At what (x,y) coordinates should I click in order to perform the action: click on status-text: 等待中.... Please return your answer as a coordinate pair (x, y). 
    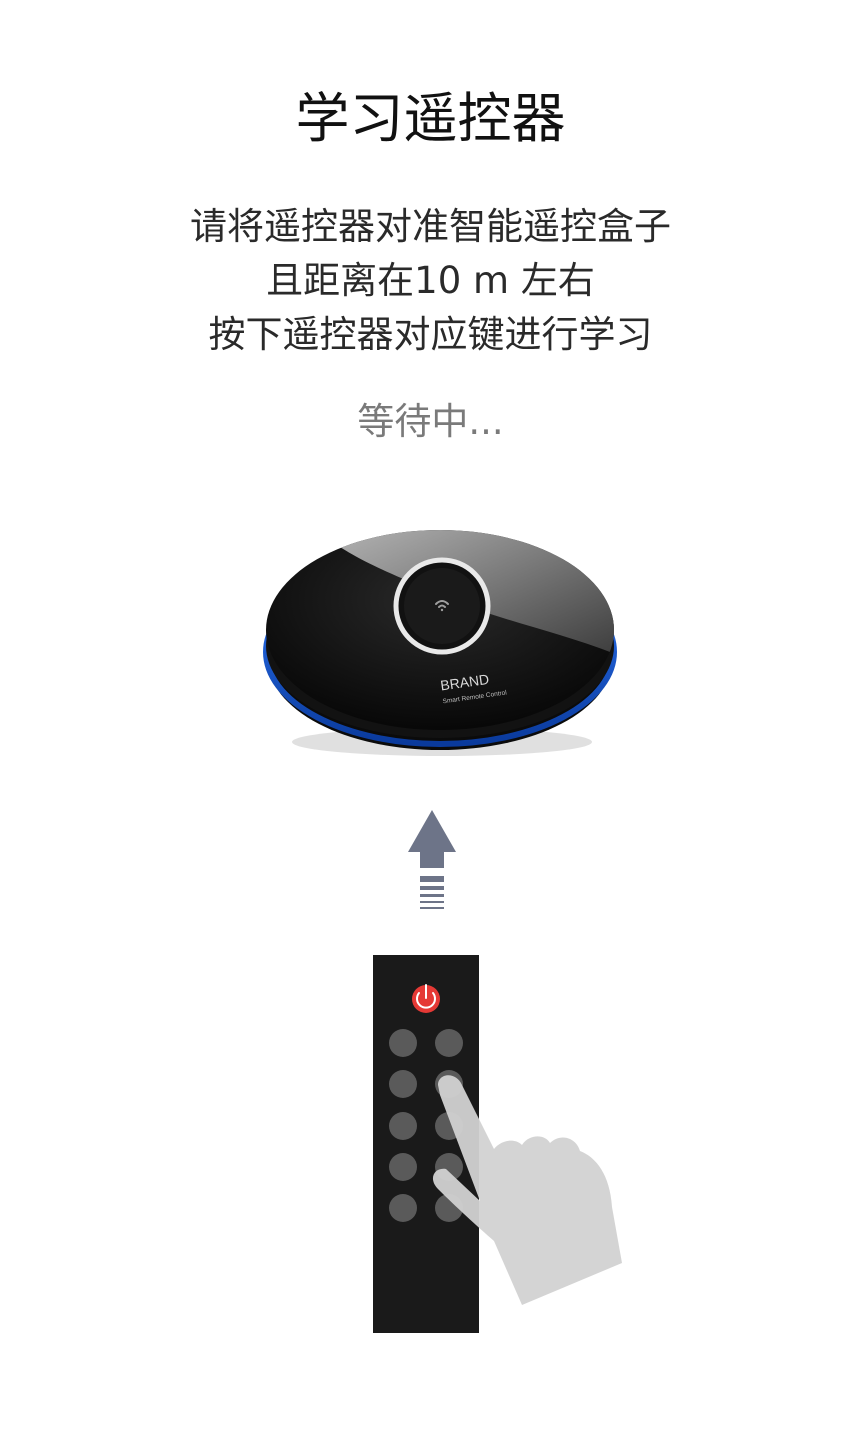
    Looking at the image, I should click on (430, 421).